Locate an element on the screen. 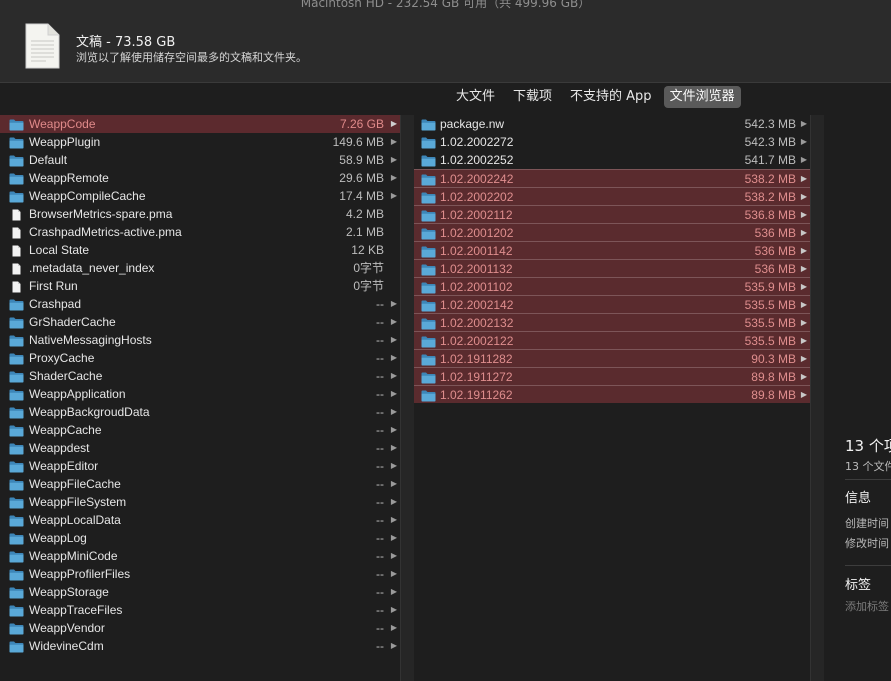  folder-row: WeappCache -- ▶ is located at coordinates (200, 430).